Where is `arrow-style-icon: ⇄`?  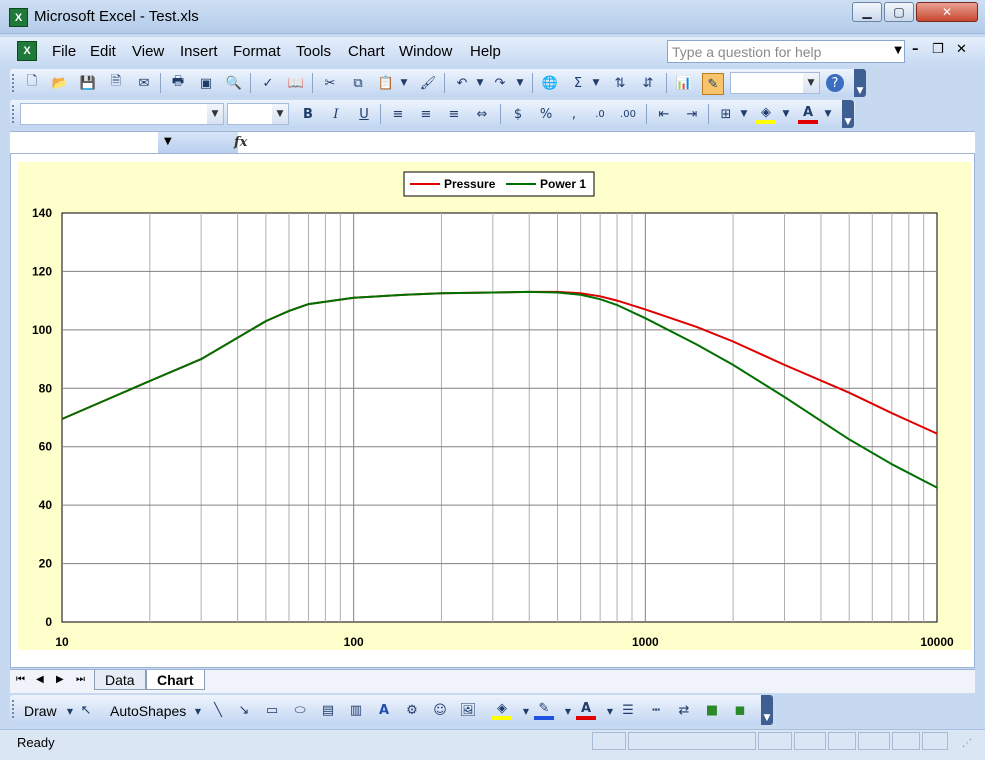 arrow-style-icon: ⇄ is located at coordinates (684, 710).